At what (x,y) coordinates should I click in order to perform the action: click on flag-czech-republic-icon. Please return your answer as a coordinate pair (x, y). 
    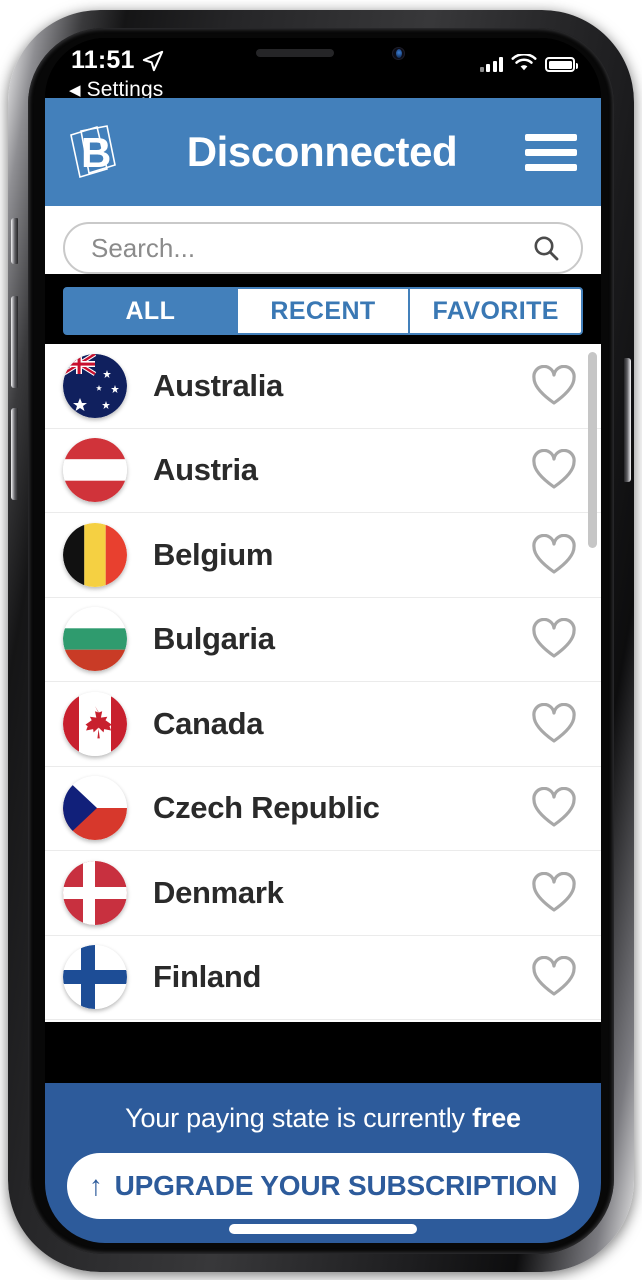
    Looking at the image, I should click on (95, 808).